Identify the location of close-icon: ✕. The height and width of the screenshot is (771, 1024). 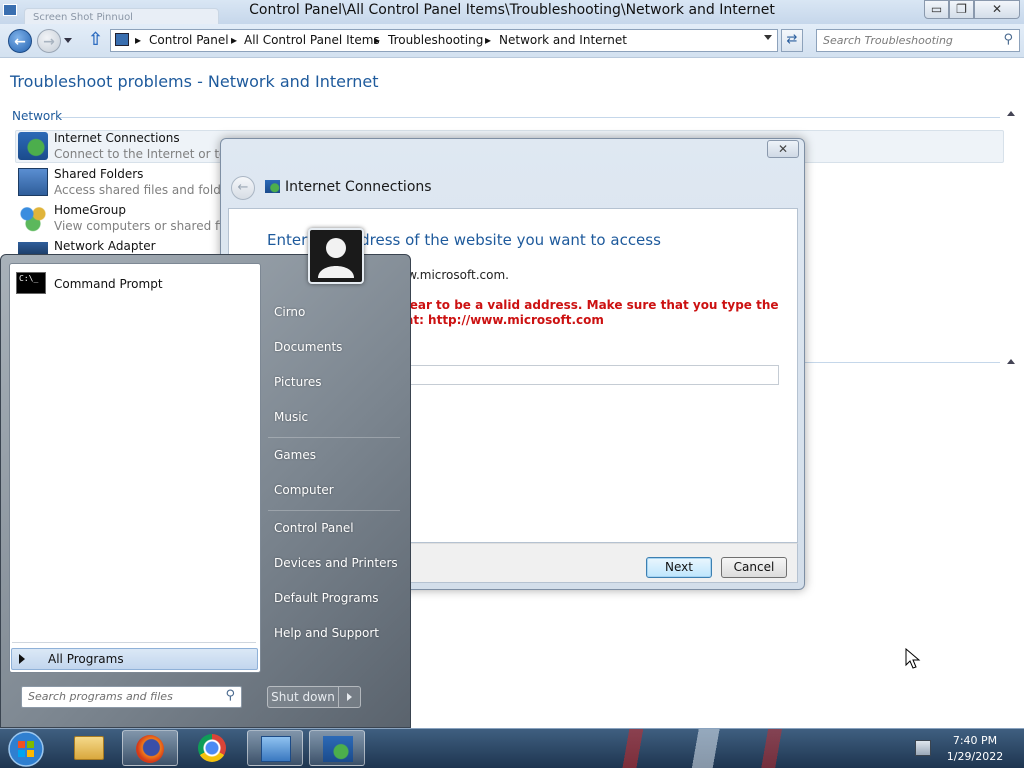
(783, 149).